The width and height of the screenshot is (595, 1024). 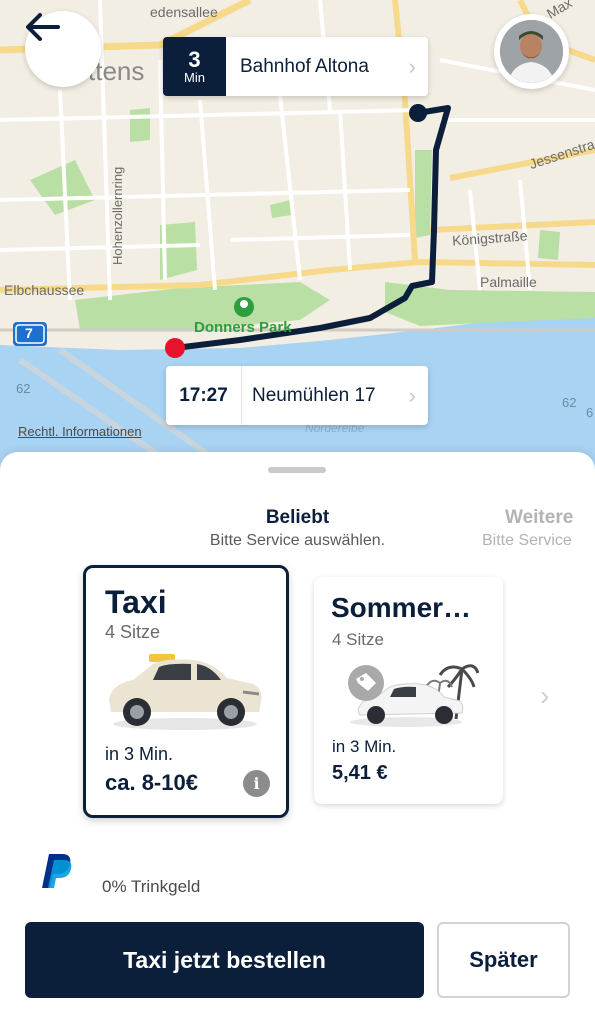 What do you see at coordinates (297, 540) in the screenshot?
I see `category-subtitle: Bitte Service auswählen.` at bounding box center [297, 540].